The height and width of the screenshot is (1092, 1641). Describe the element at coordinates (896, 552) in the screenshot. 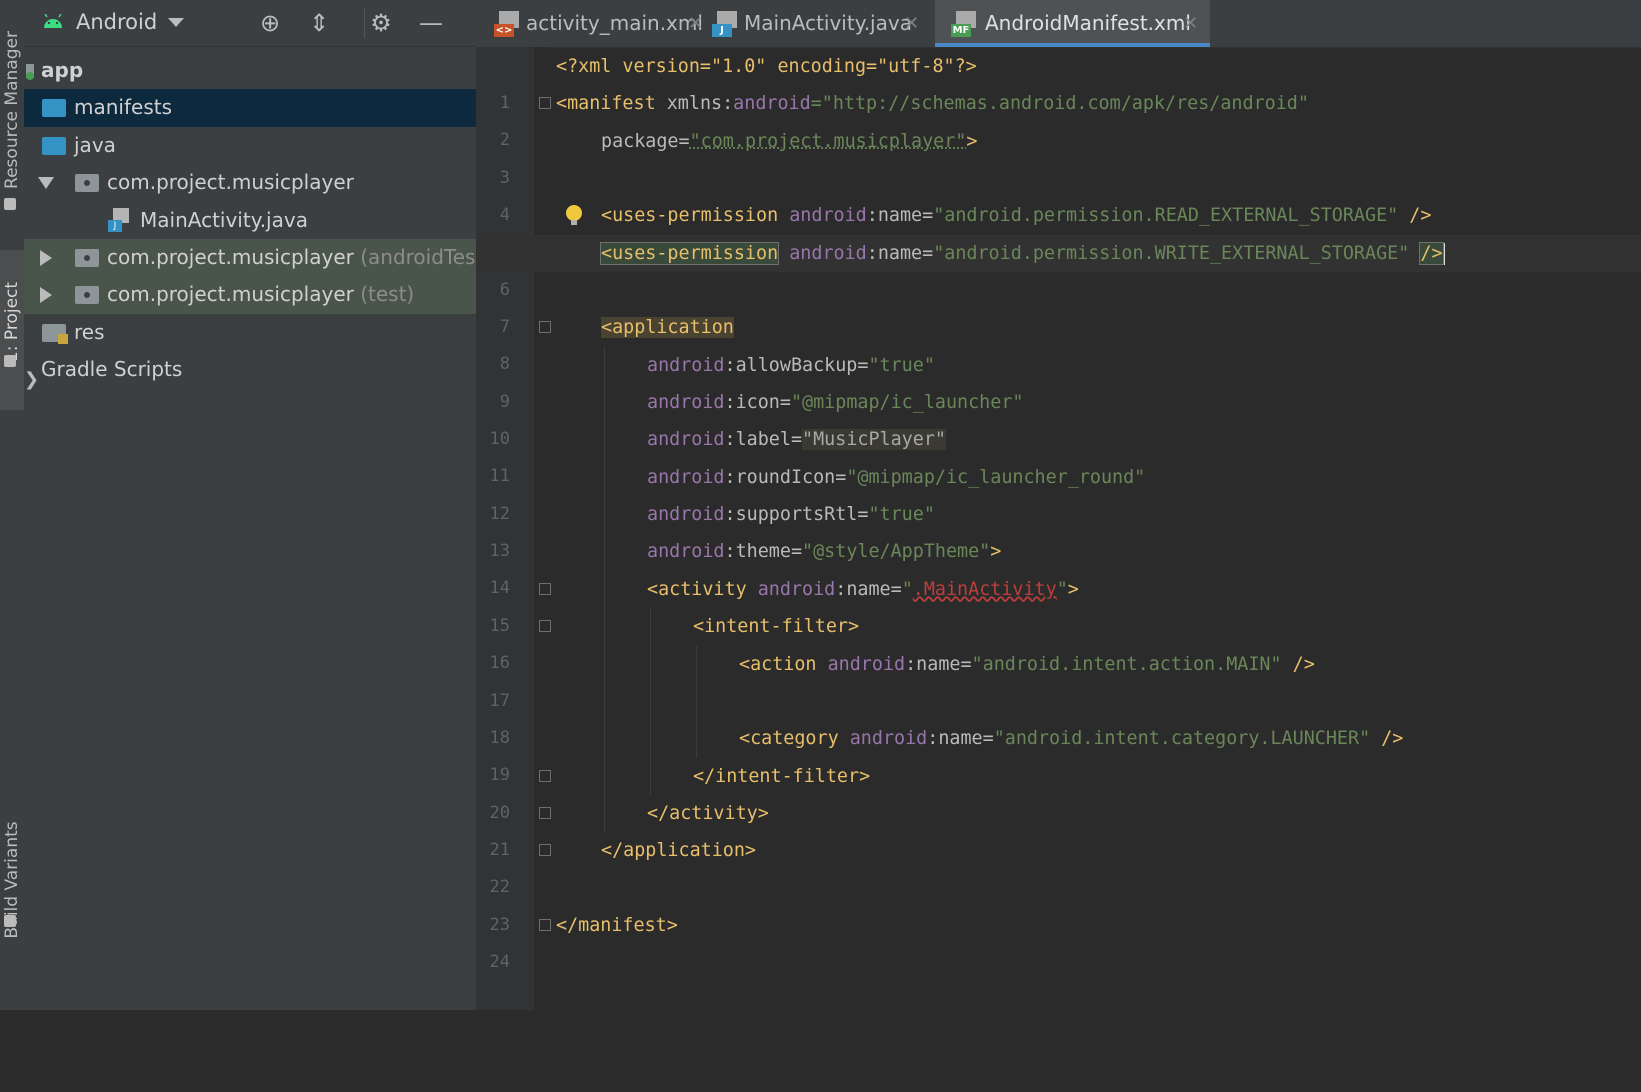

I see `value: "@style/AppTheme"` at that location.